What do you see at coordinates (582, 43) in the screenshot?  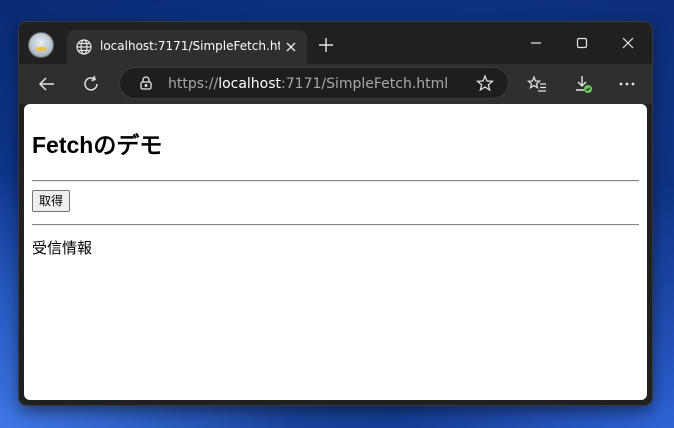 I see `maximize-icon` at bounding box center [582, 43].